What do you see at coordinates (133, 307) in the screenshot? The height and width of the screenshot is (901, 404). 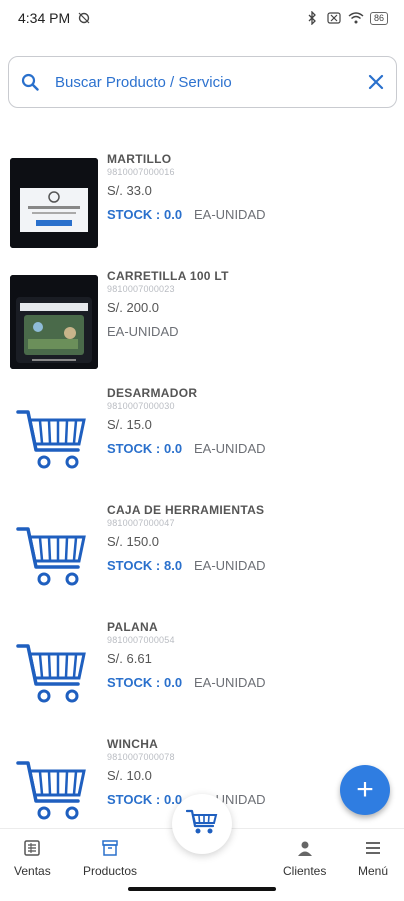 I see `product-price: S/. 200.0` at bounding box center [133, 307].